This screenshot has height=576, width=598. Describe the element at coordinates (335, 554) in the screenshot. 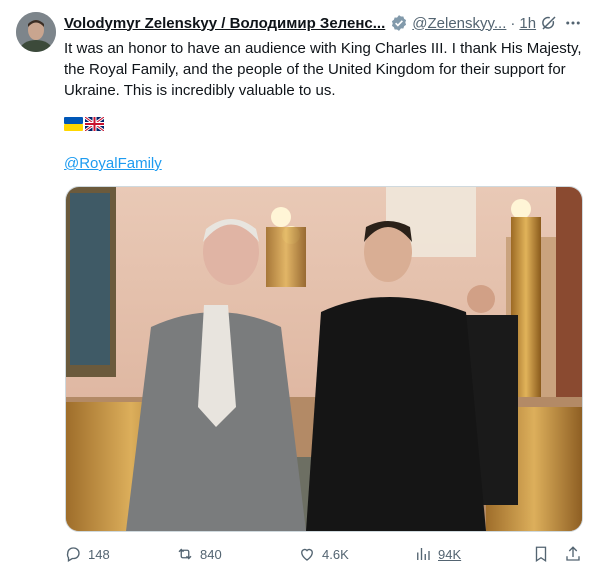

I see `like-count: 4.6K` at that location.